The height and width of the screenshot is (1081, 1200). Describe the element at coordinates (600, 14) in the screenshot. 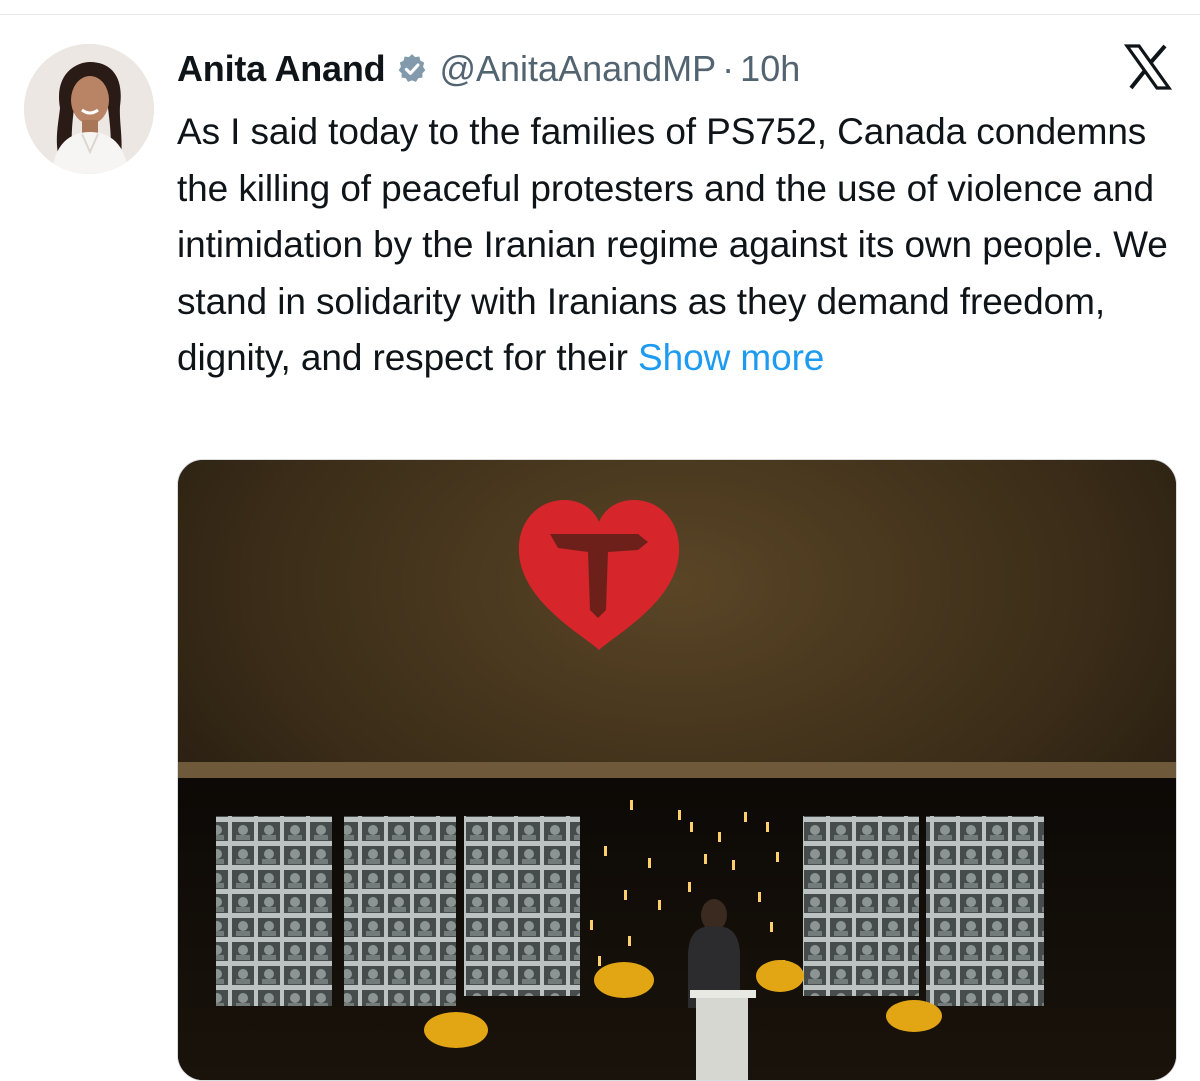

I see `top-divider` at that location.